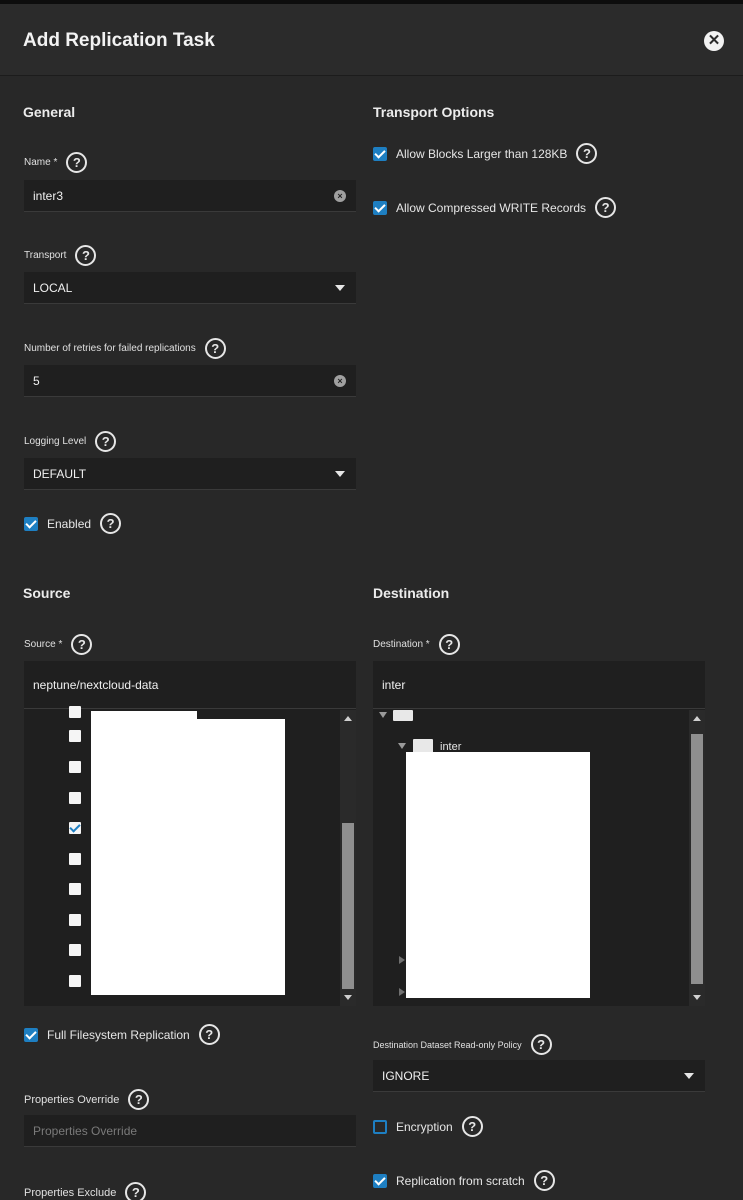 This screenshot has width=743, height=1200. I want to click on source-path-input: neptune/nextcloud-data, so click(190, 685).